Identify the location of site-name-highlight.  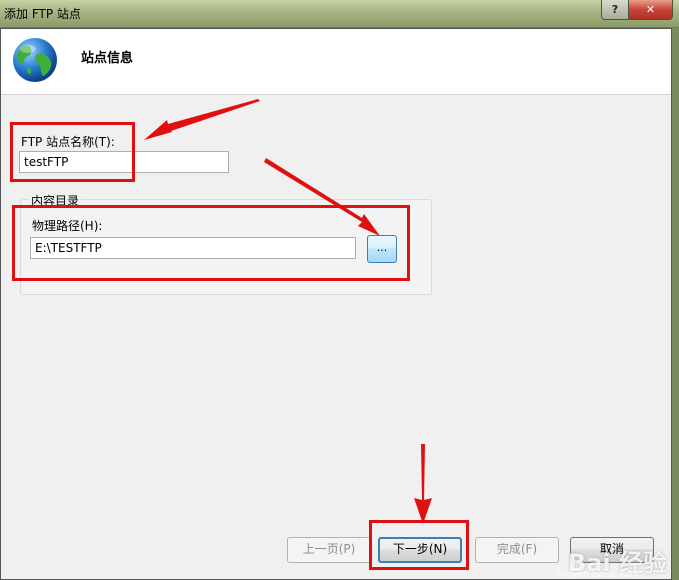
(72, 152).